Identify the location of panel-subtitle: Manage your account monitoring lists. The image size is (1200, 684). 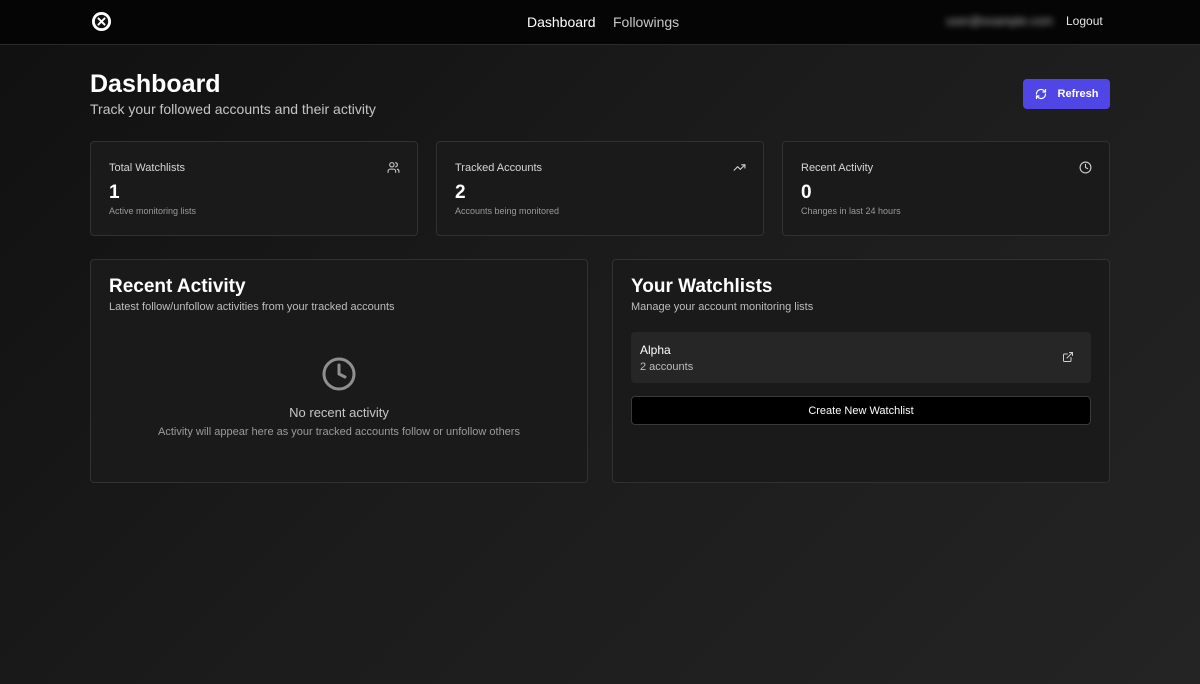
(722, 307).